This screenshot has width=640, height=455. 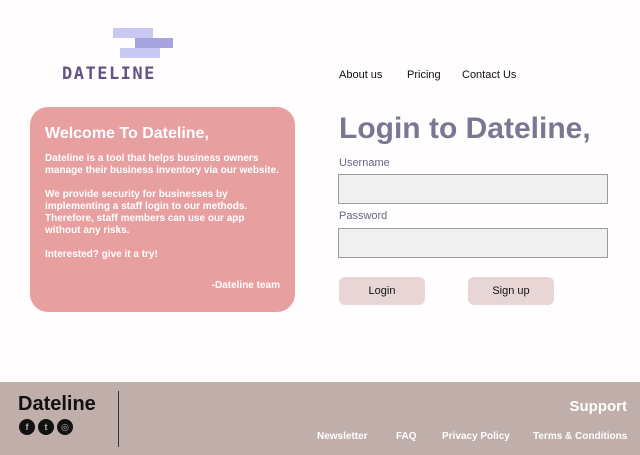 I want to click on logo-bar-middle, so click(x=154, y=43).